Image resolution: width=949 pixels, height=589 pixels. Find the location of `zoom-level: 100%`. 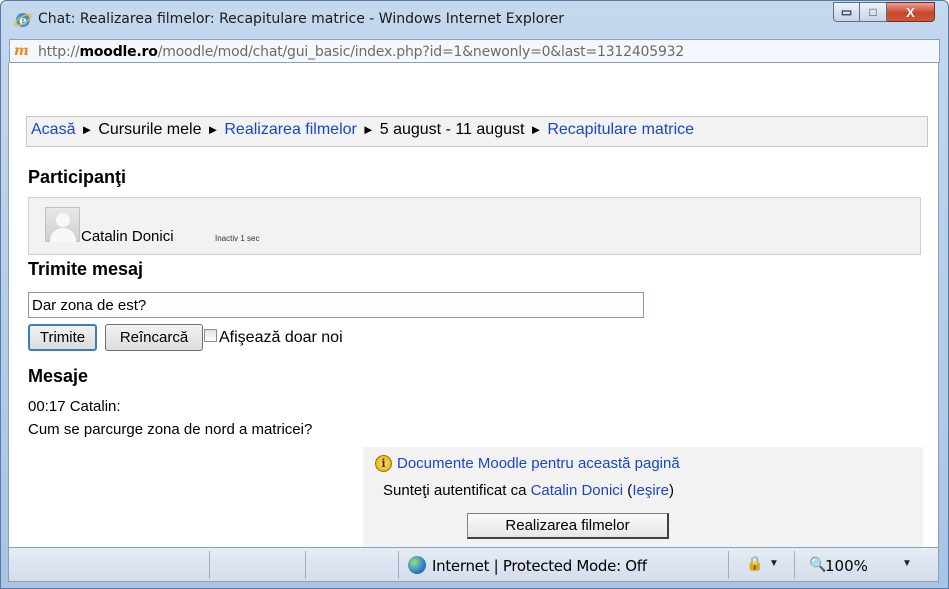

zoom-level: 100% is located at coordinates (846, 566).